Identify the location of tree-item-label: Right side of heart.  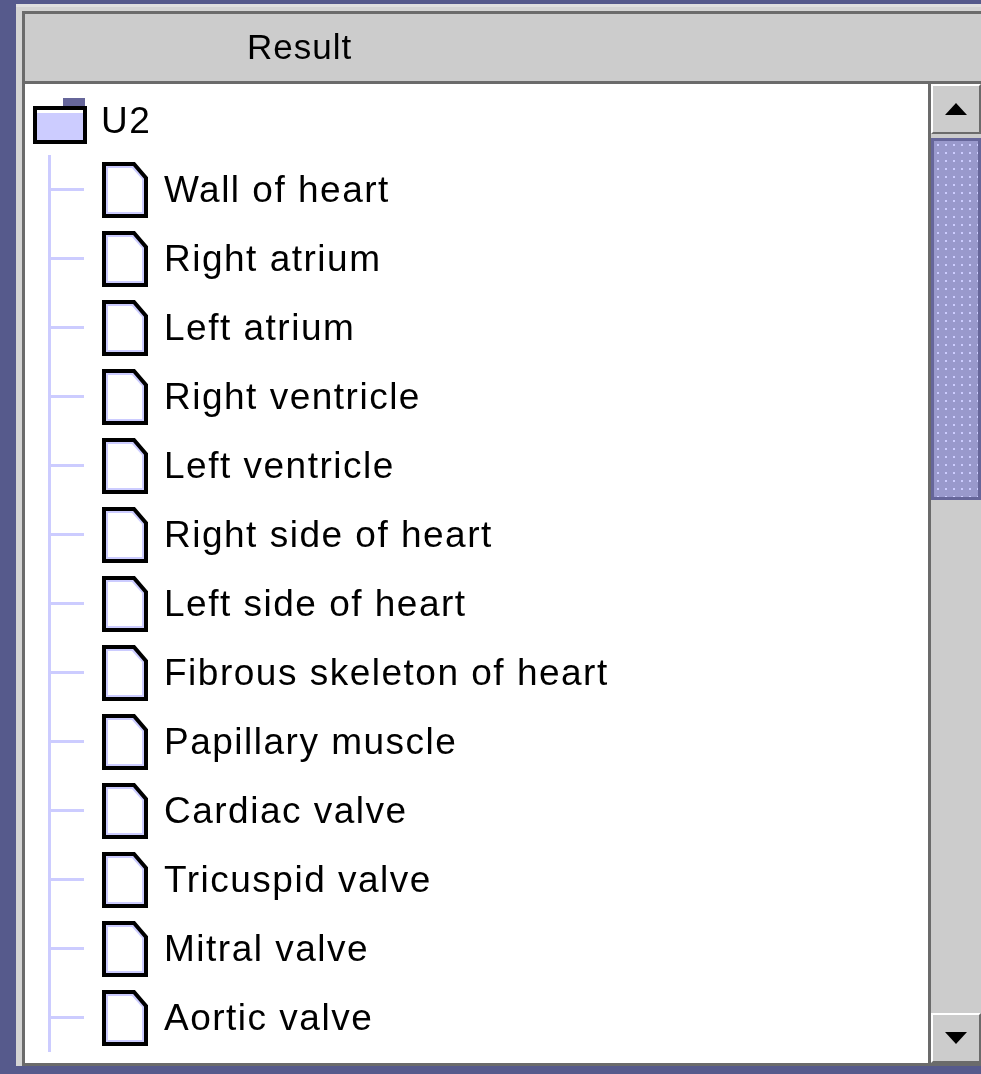
(328, 534).